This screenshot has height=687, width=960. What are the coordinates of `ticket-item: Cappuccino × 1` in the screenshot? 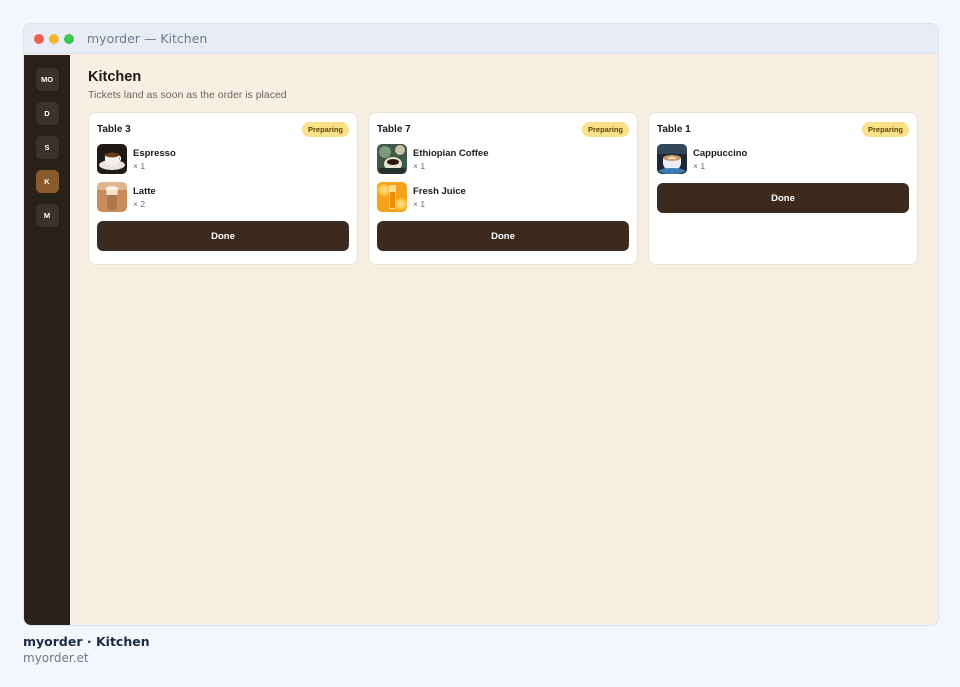 It's located at (783, 159).